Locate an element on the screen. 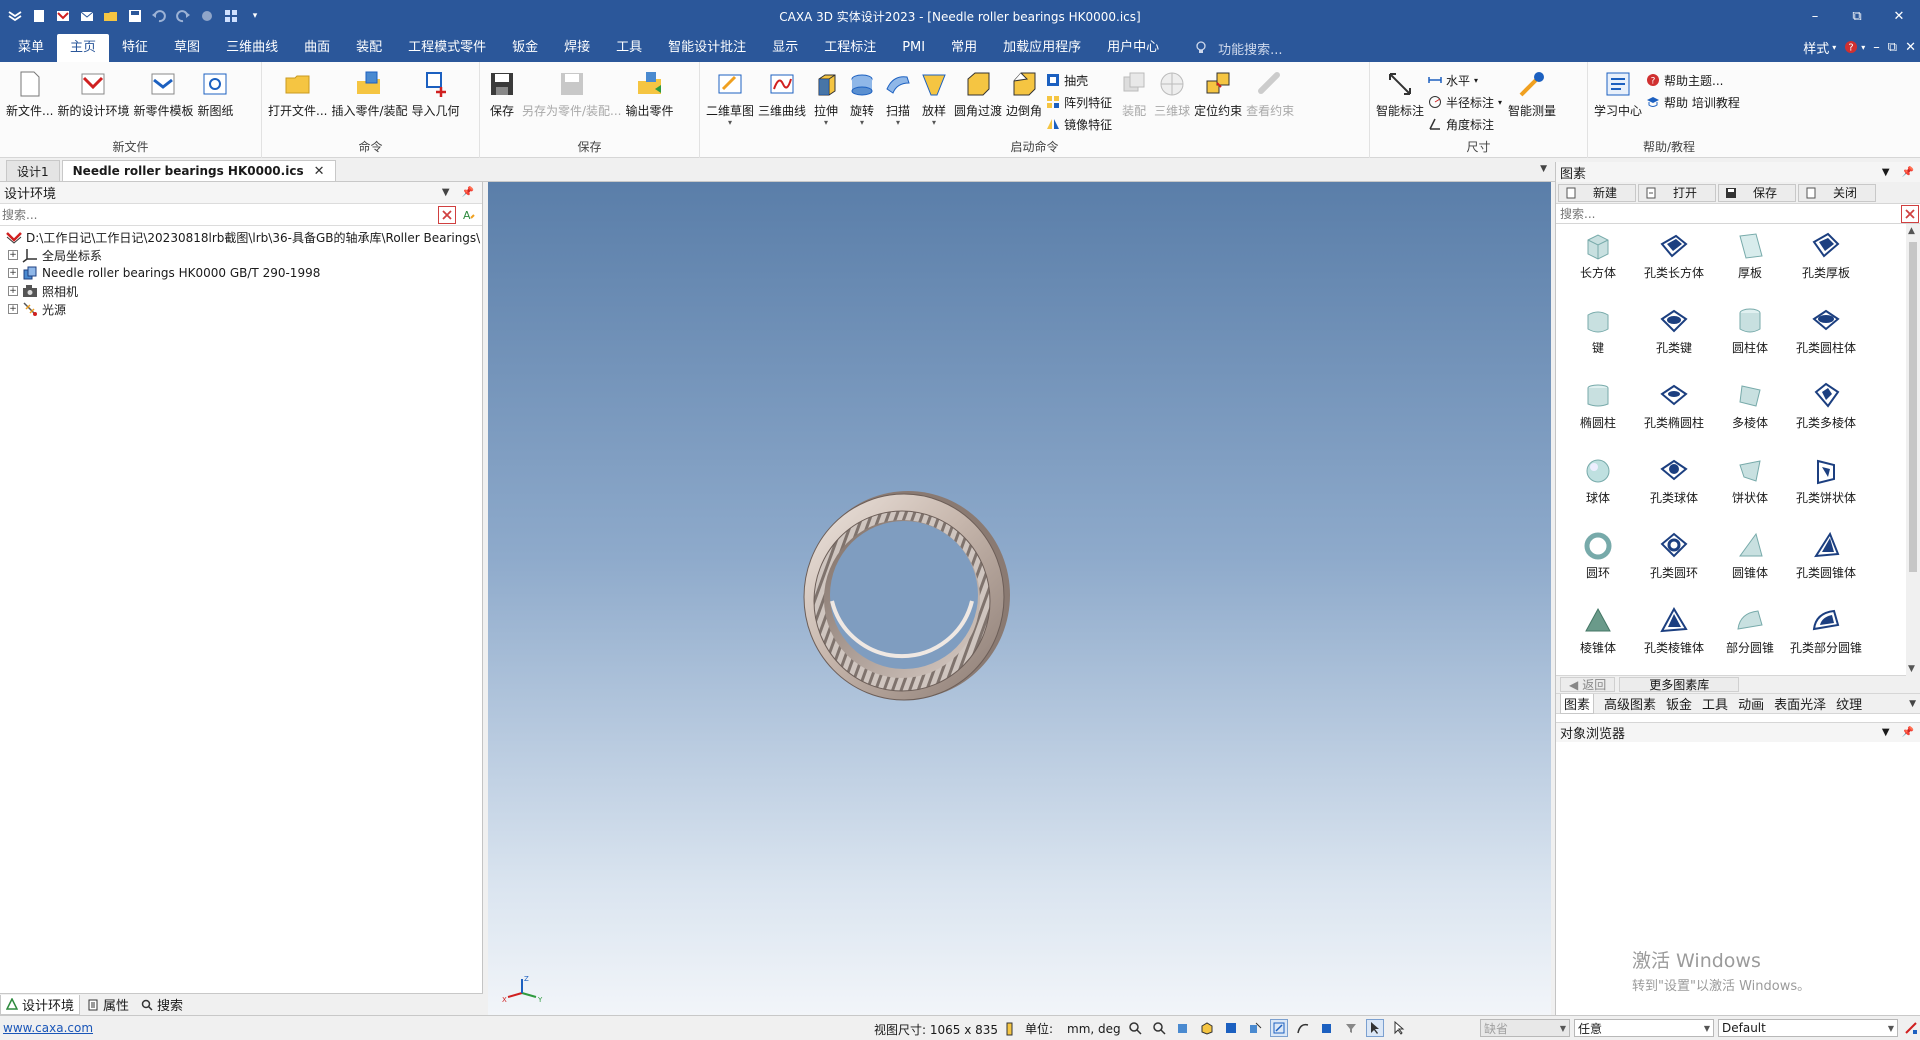 This screenshot has height=1040, width=1920. doc-minimize-button: – is located at coordinates (1876, 47).